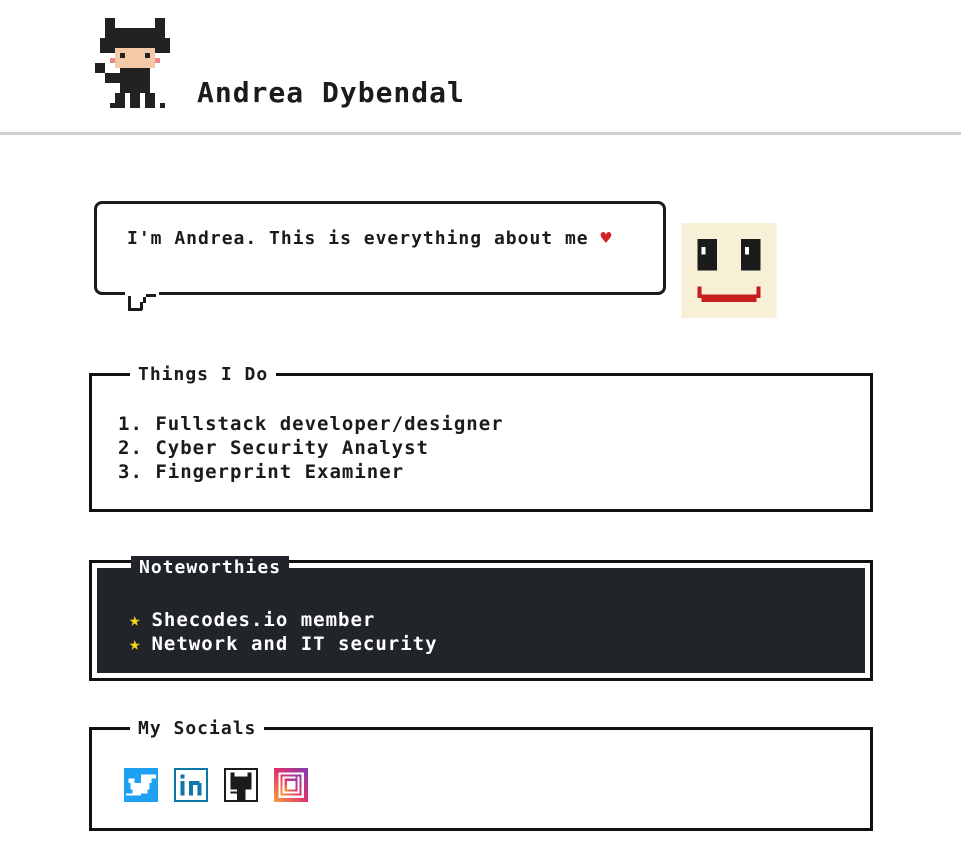  I want to click on intro-message: I'm Andrea. This is everything about me, so click(358, 238).